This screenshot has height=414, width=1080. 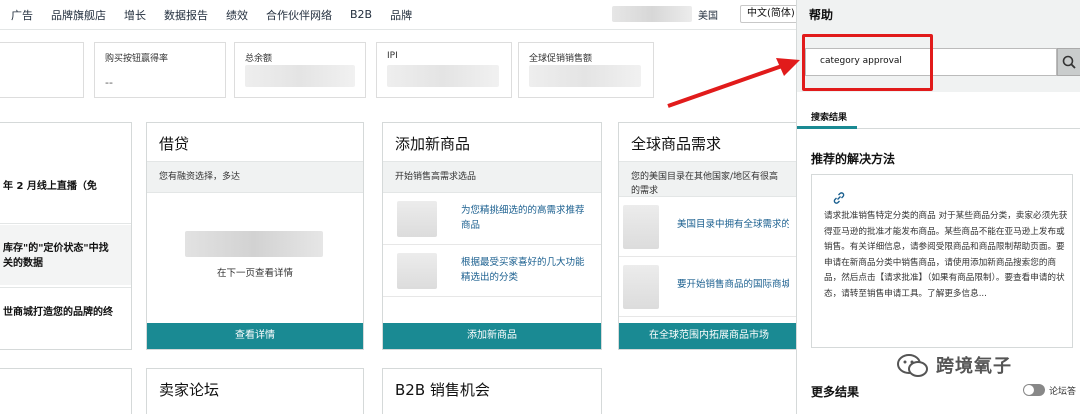 I want to click on watermark-text: 跨境氧子, so click(x=974, y=366).